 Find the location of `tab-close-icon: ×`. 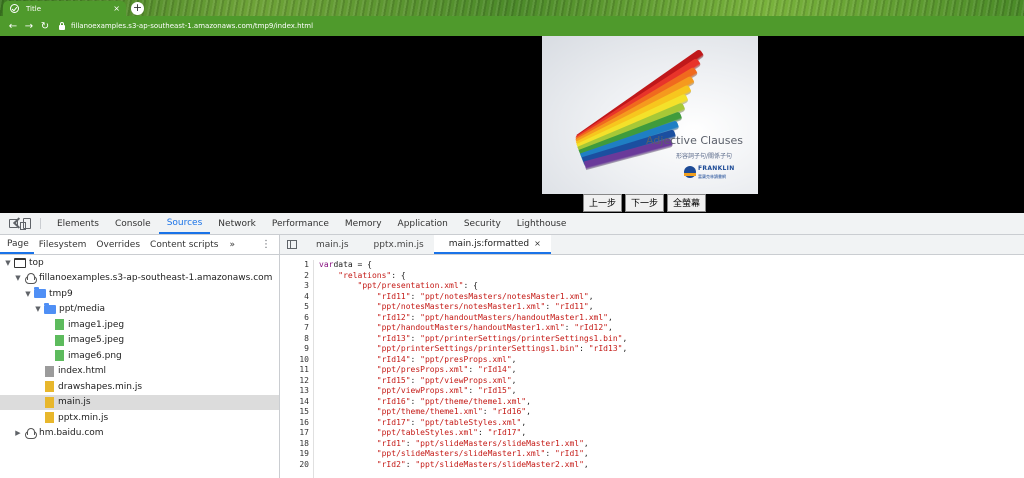

tab-close-icon: × is located at coordinates (116, 8).